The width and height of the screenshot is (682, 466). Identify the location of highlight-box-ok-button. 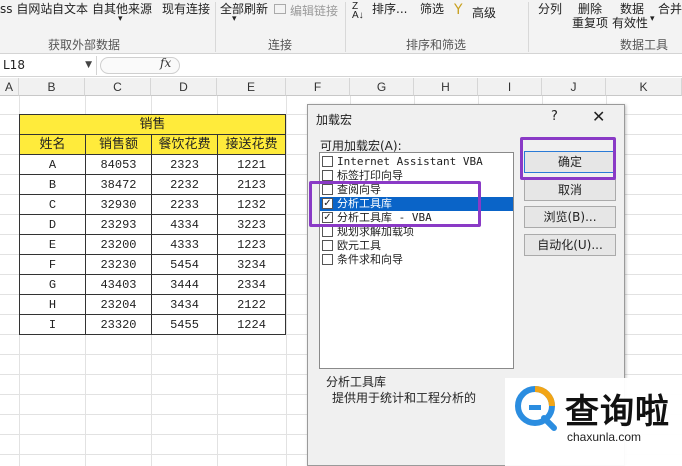
(568, 158).